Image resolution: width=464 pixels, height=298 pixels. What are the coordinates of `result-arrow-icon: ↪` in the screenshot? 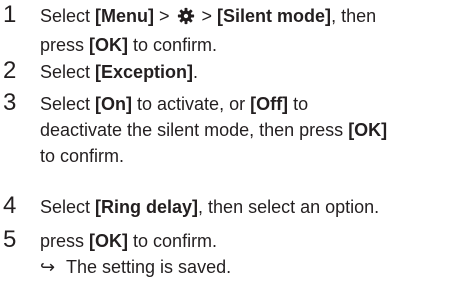 It's located at (48, 267).